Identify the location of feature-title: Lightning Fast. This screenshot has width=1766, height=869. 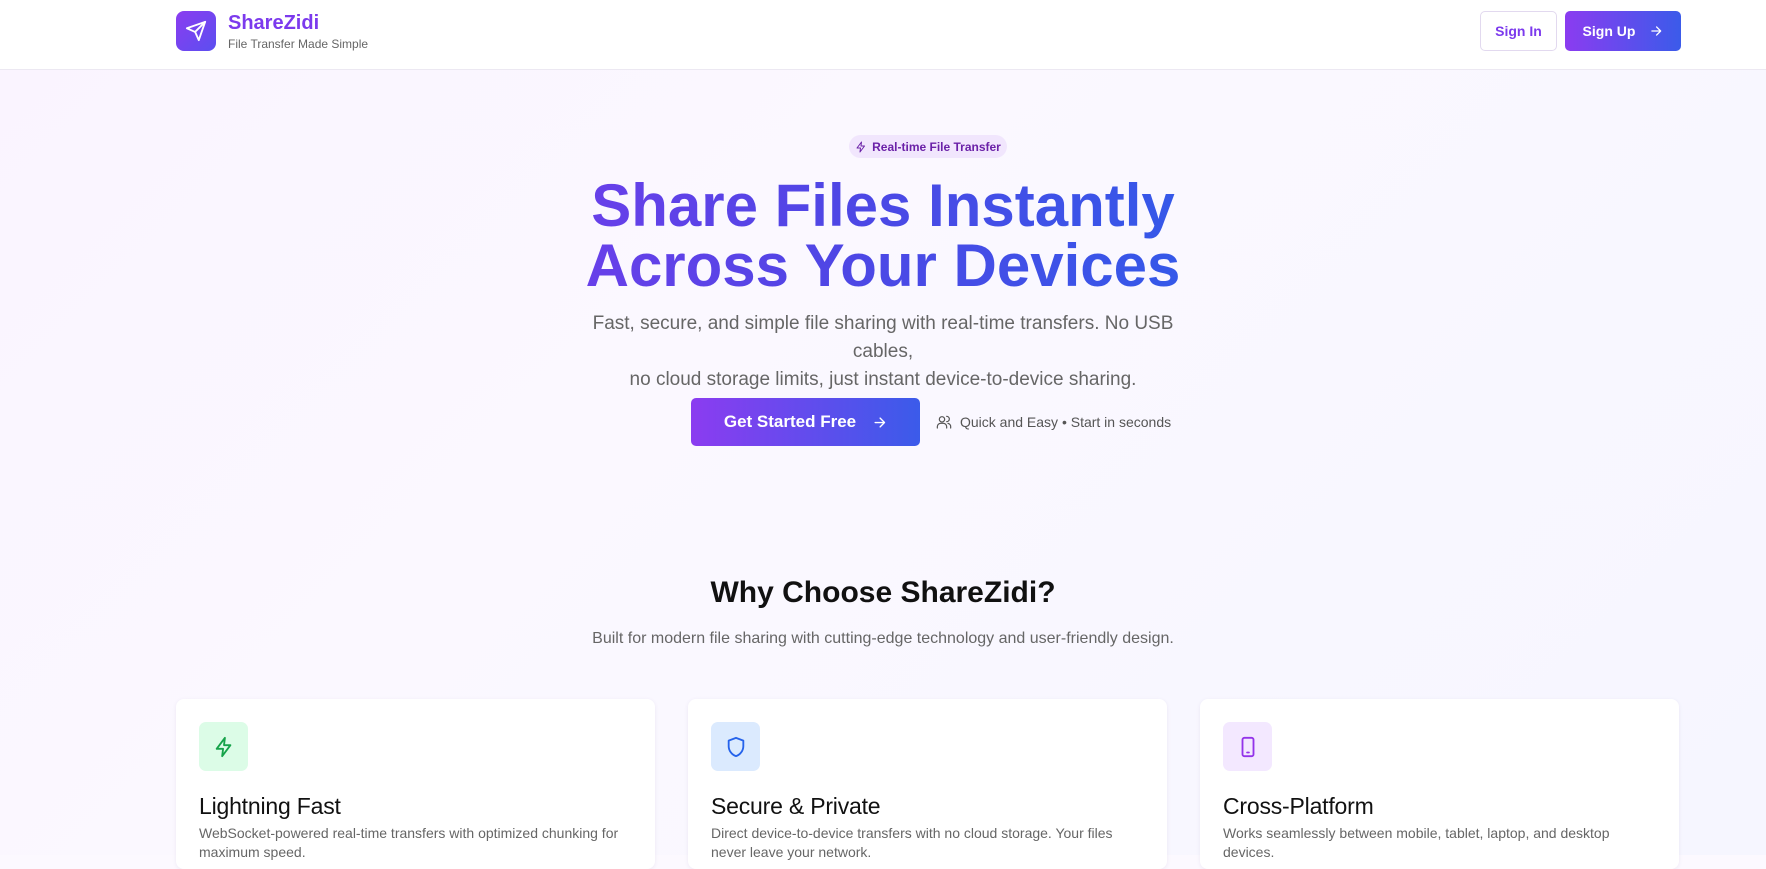
(270, 806).